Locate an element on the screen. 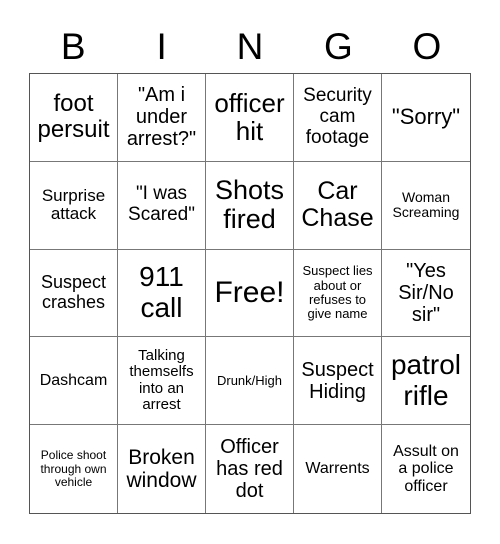  bingo-cell-label: officer hit is located at coordinates (249, 117).